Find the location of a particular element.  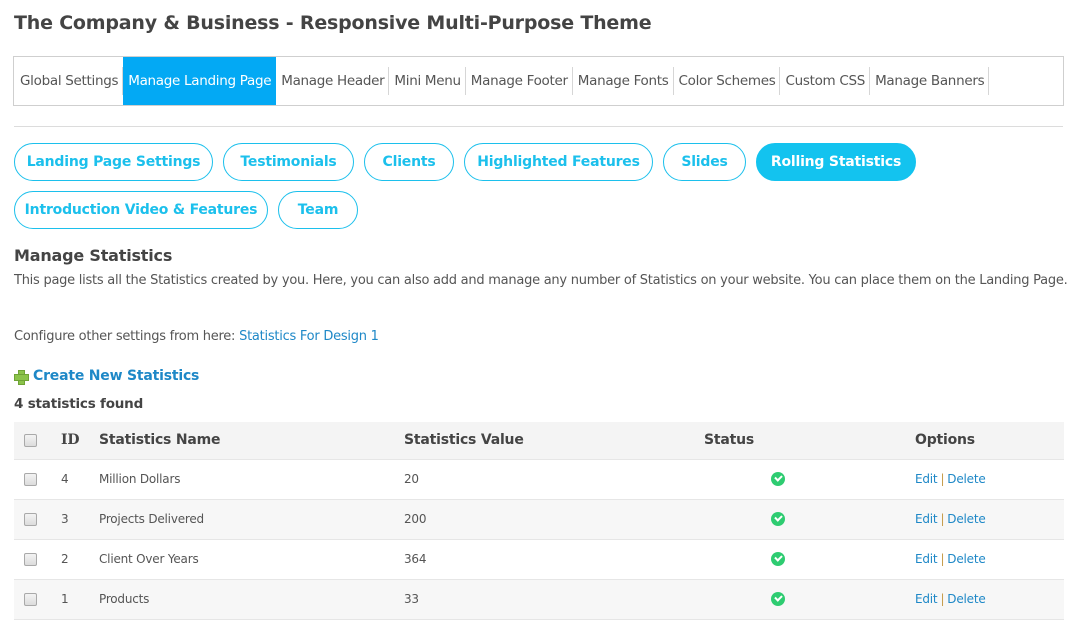

header-value: Statistics Value is located at coordinates (554, 440).